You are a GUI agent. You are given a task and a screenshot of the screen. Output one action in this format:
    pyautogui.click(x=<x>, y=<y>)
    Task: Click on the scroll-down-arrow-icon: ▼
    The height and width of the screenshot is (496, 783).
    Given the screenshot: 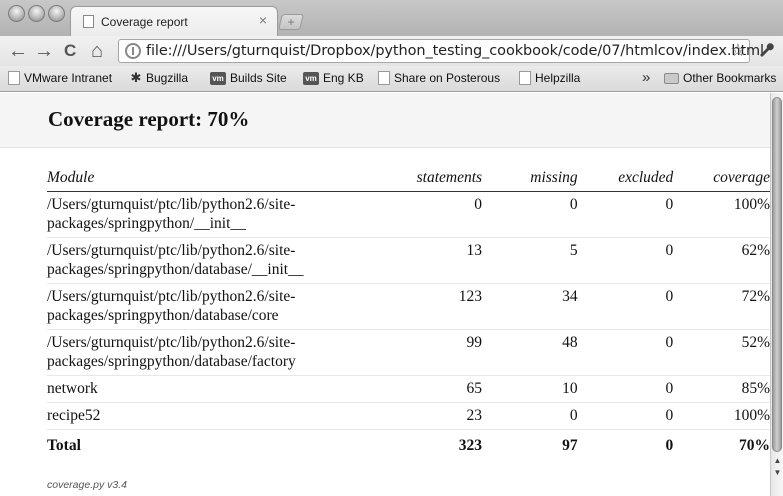 What is the action you would take?
    pyautogui.click(x=777, y=473)
    